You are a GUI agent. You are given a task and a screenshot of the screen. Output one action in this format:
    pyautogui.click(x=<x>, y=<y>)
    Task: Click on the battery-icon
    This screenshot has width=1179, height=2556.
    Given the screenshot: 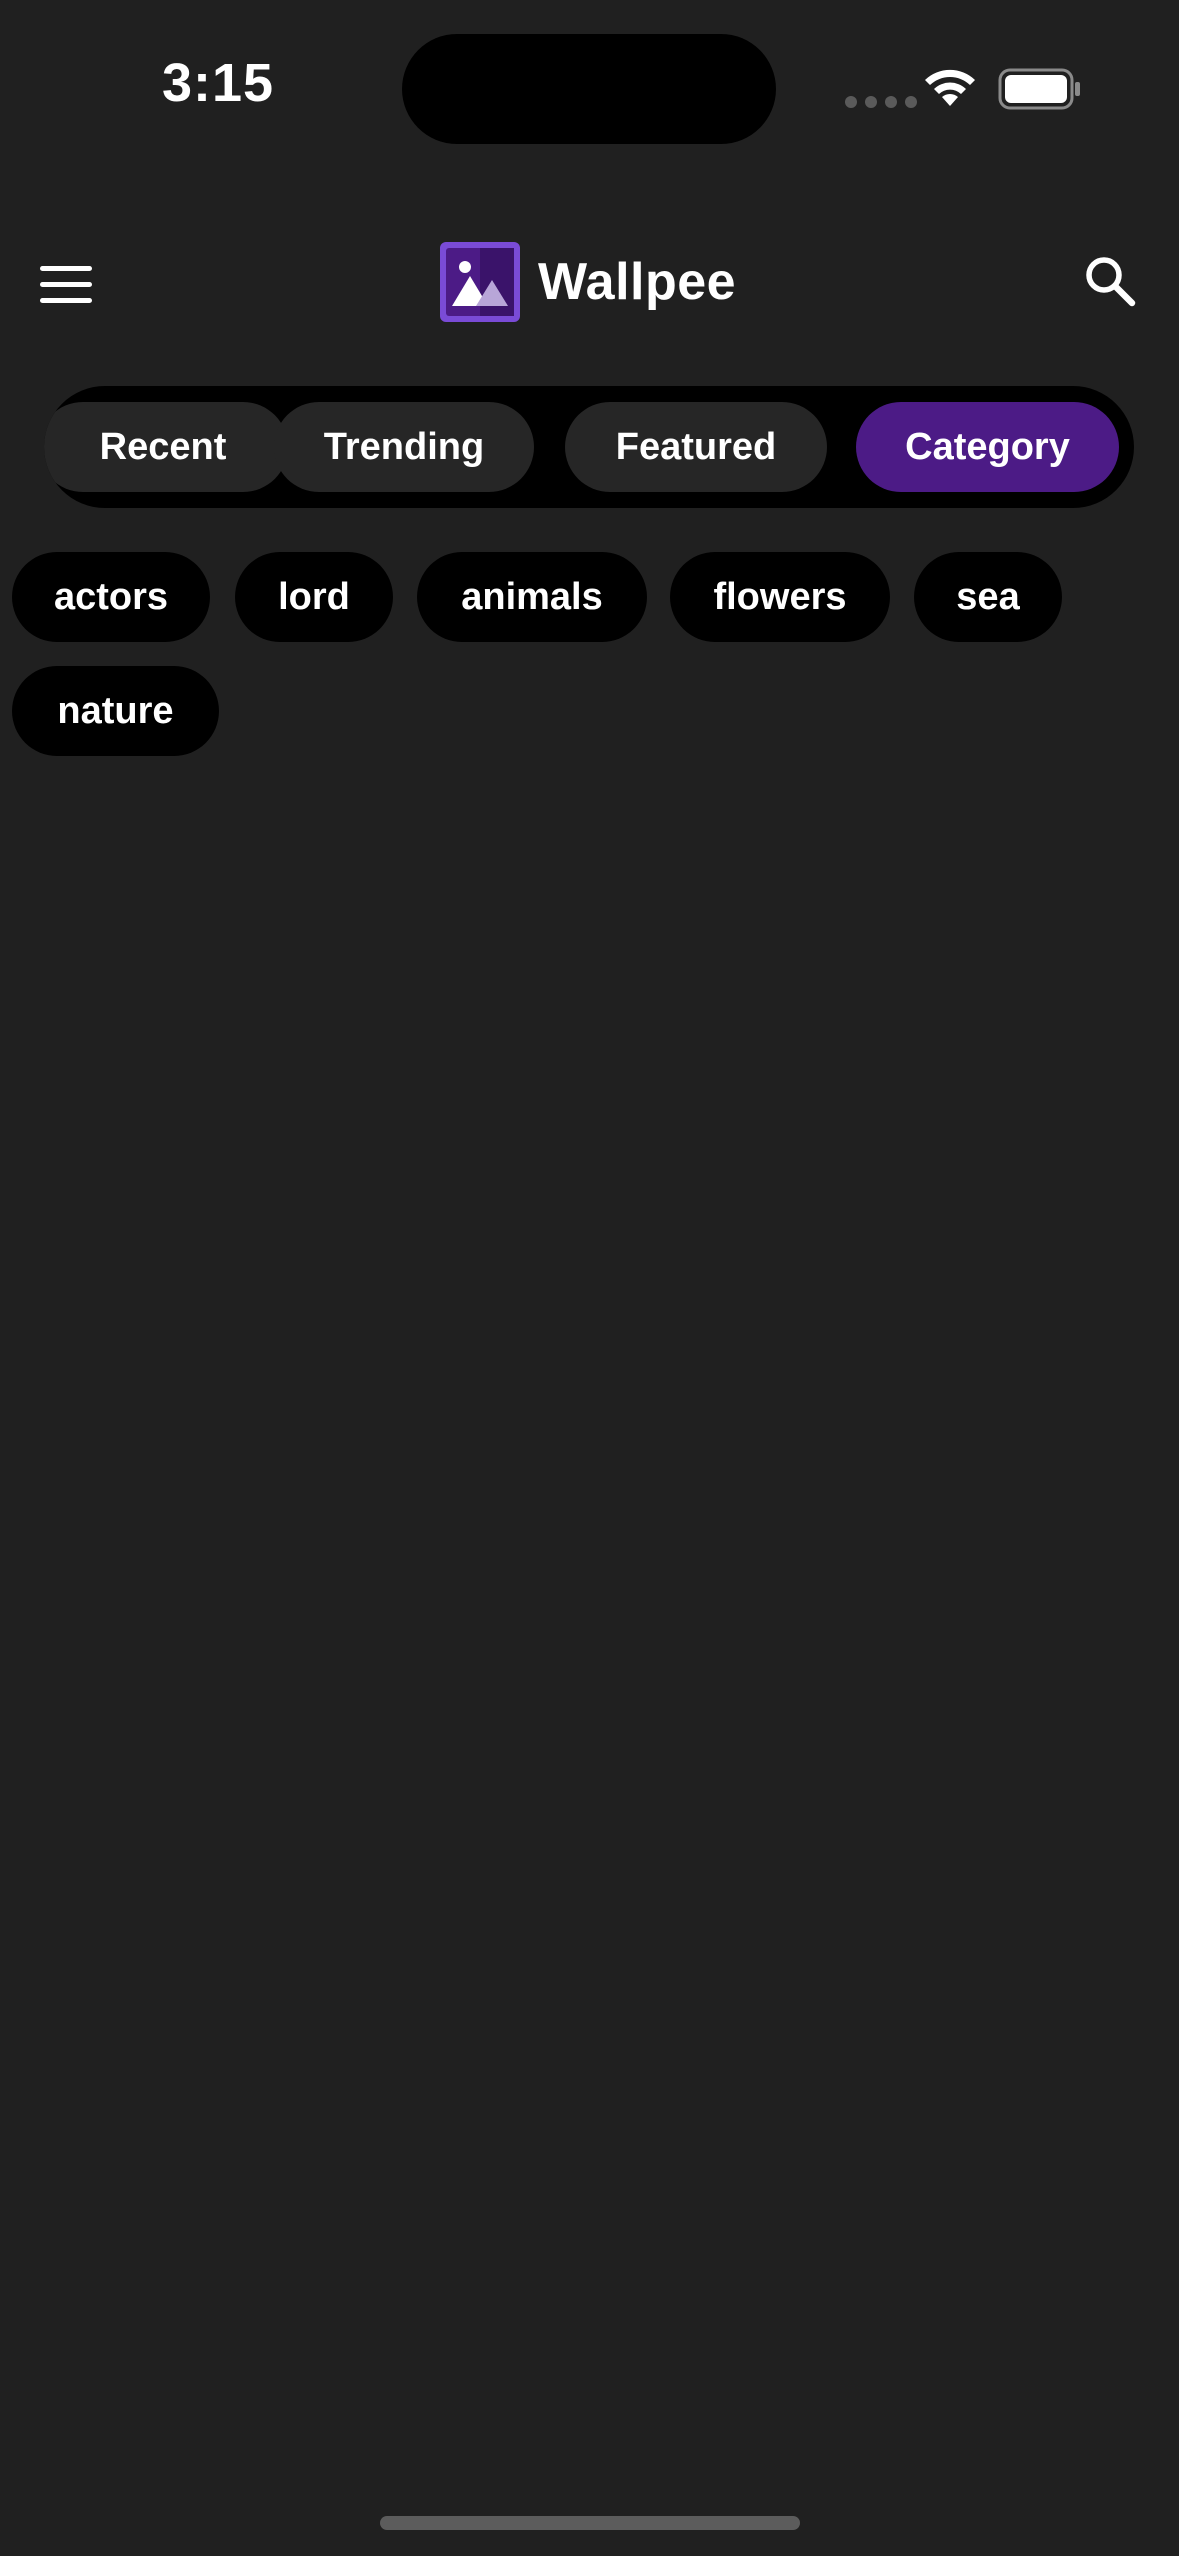 What is the action you would take?
    pyautogui.click(x=1039, y=89)
    